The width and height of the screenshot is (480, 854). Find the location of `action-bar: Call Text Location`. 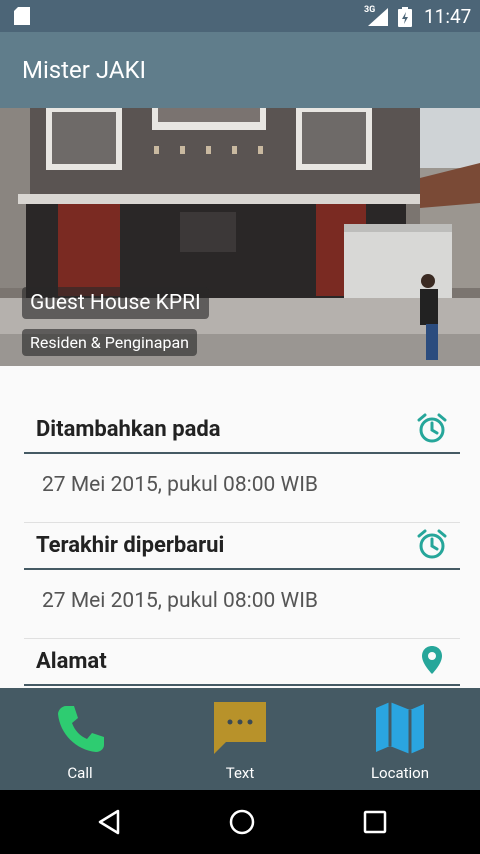

action-bar: Call Text Location is located at coordinates (240, 739).